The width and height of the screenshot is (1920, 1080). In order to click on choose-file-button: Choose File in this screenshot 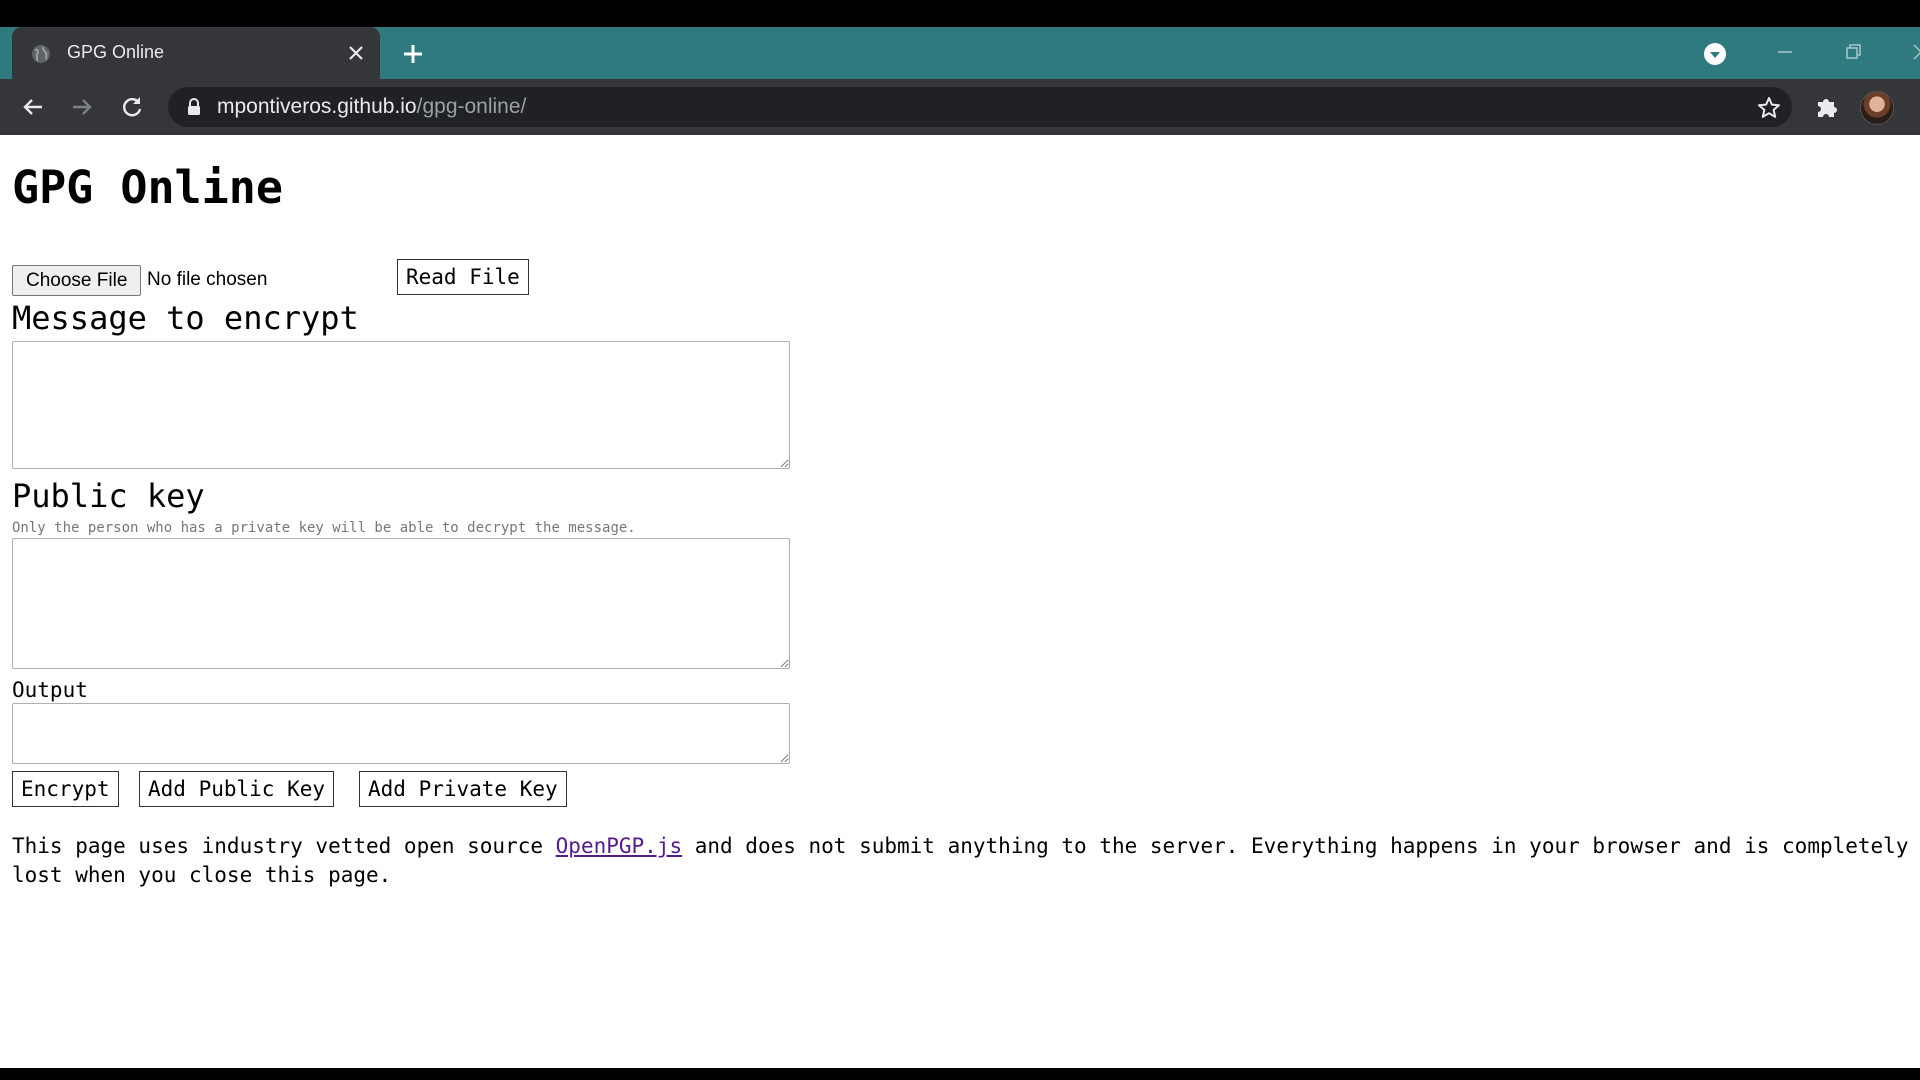, I will do `click(77, 280)`.